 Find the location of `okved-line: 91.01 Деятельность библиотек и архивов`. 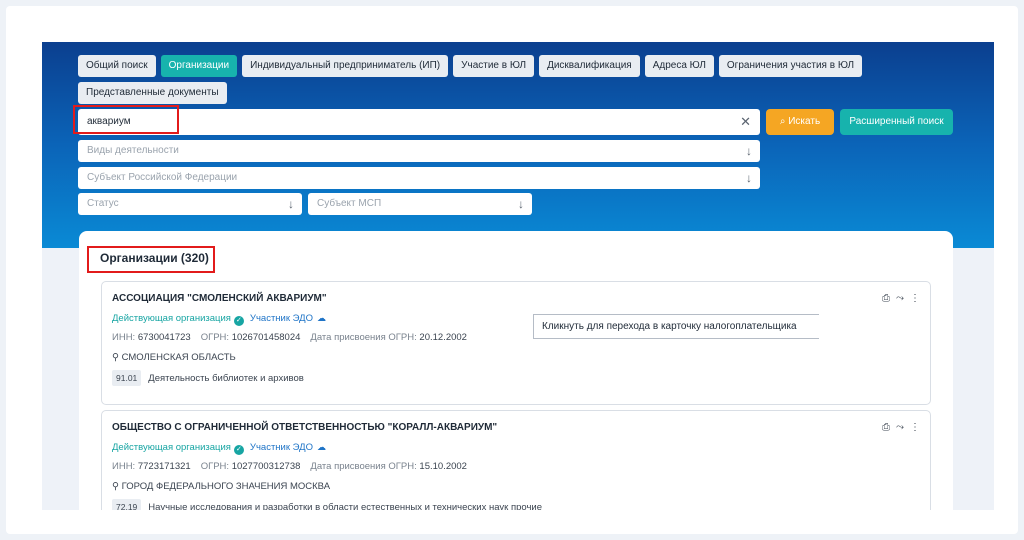

okved-line: 91.01 Деятельность библиотек и архивов is located at coordinates (208, 378).